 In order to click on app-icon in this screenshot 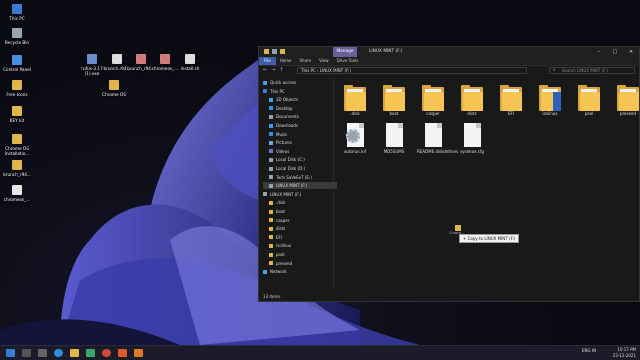, I will do `click(122, 353)`.